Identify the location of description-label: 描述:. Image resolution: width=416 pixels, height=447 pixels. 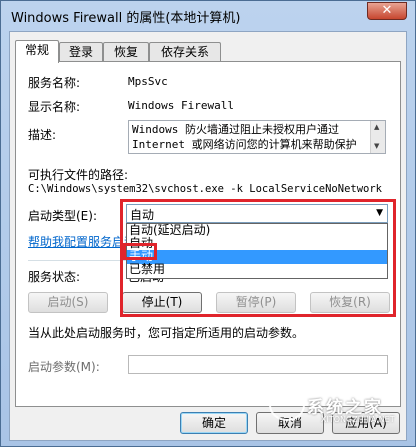
(42, 135).